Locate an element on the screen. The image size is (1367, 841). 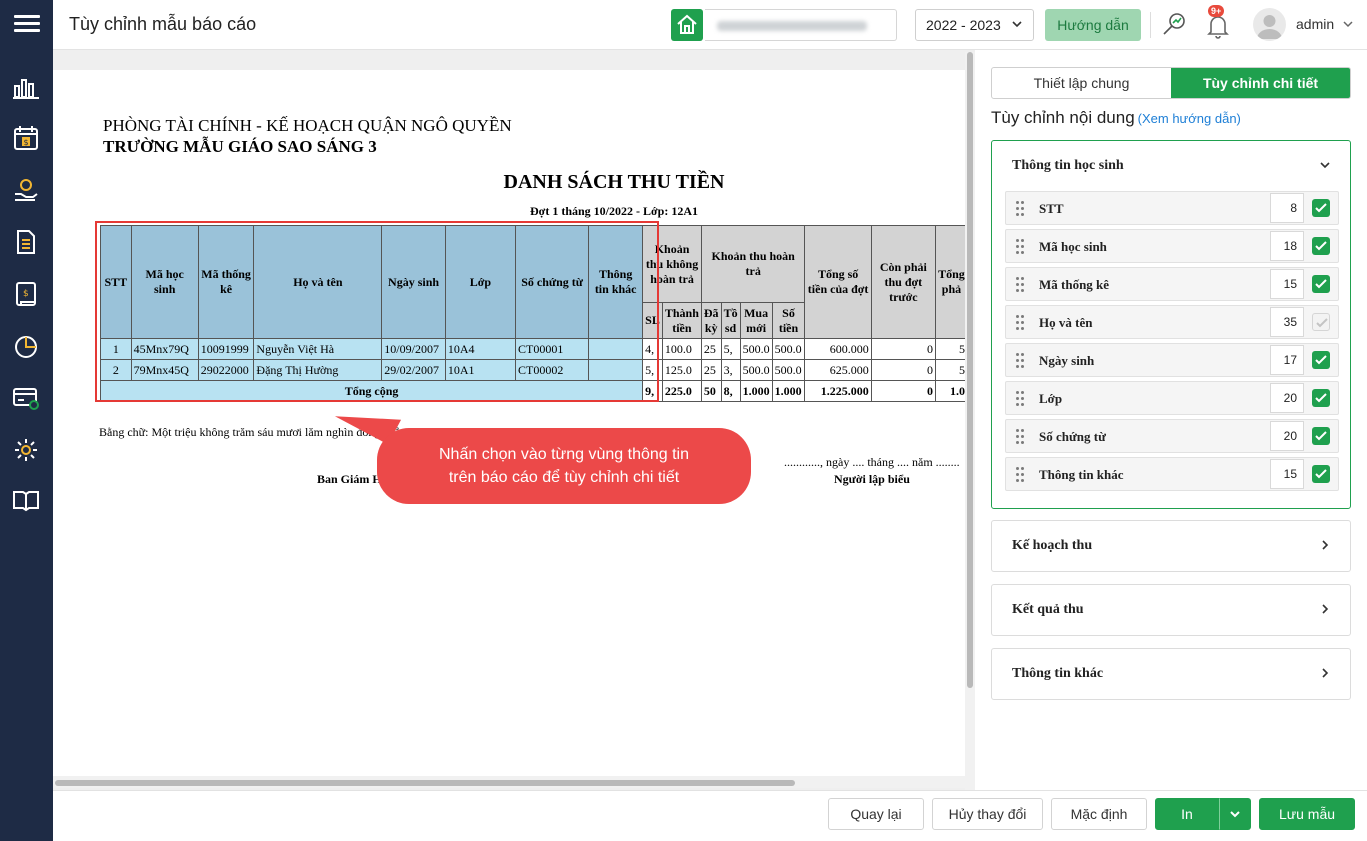
col-thong-tin-khac: Thông tin khác is located at coordinates (616, 282).